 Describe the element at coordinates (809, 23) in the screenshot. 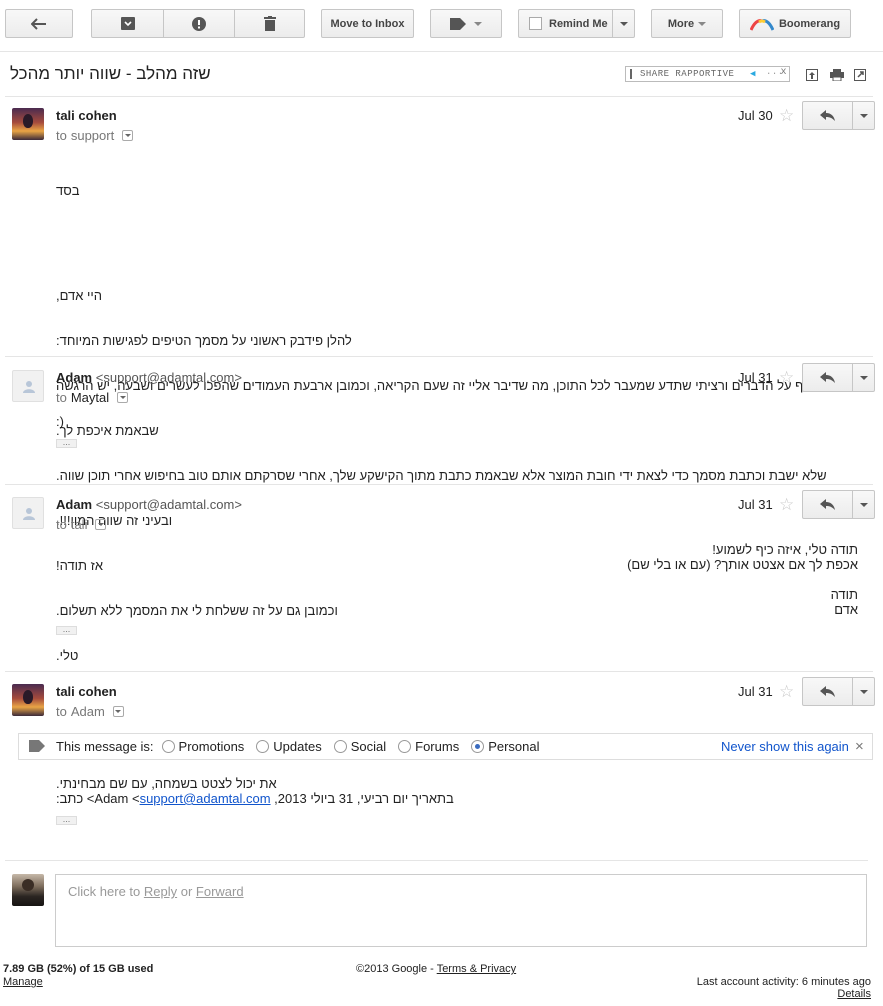

I see `boomerang-label: Boomerang` at that location.